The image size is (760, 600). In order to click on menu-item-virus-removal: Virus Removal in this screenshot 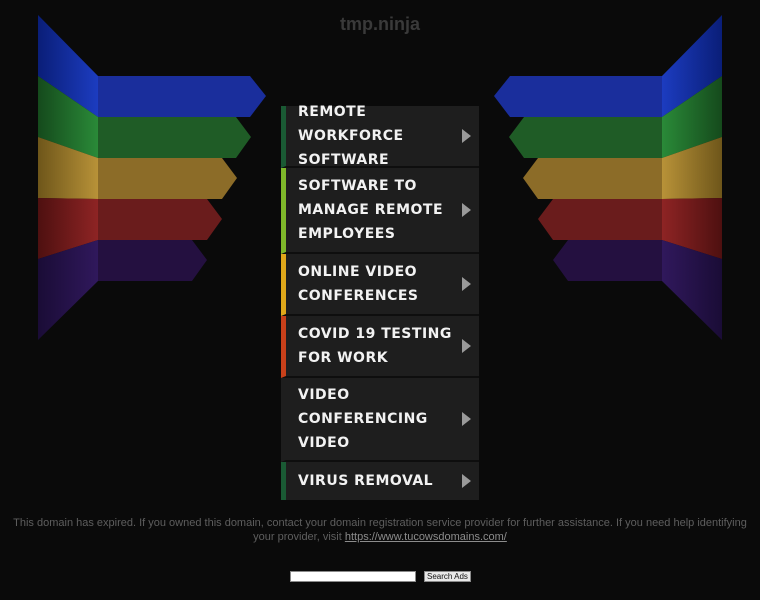, I will do `click(380, 481)`.